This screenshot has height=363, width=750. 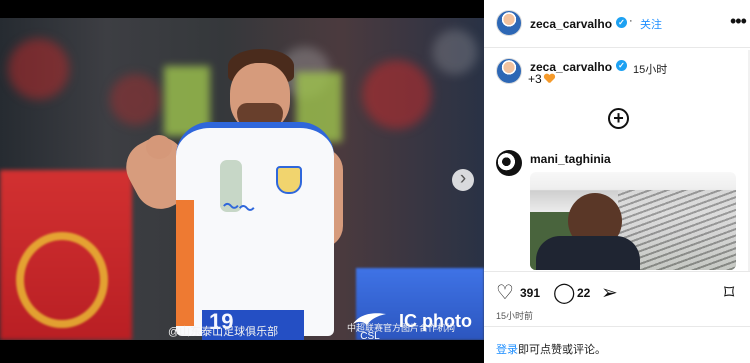 What do you see at coordinates (562, 350) in the screenshot?
I see `login-prompt-text: 即可点赞或评论。` at bounding box center [562, 350].